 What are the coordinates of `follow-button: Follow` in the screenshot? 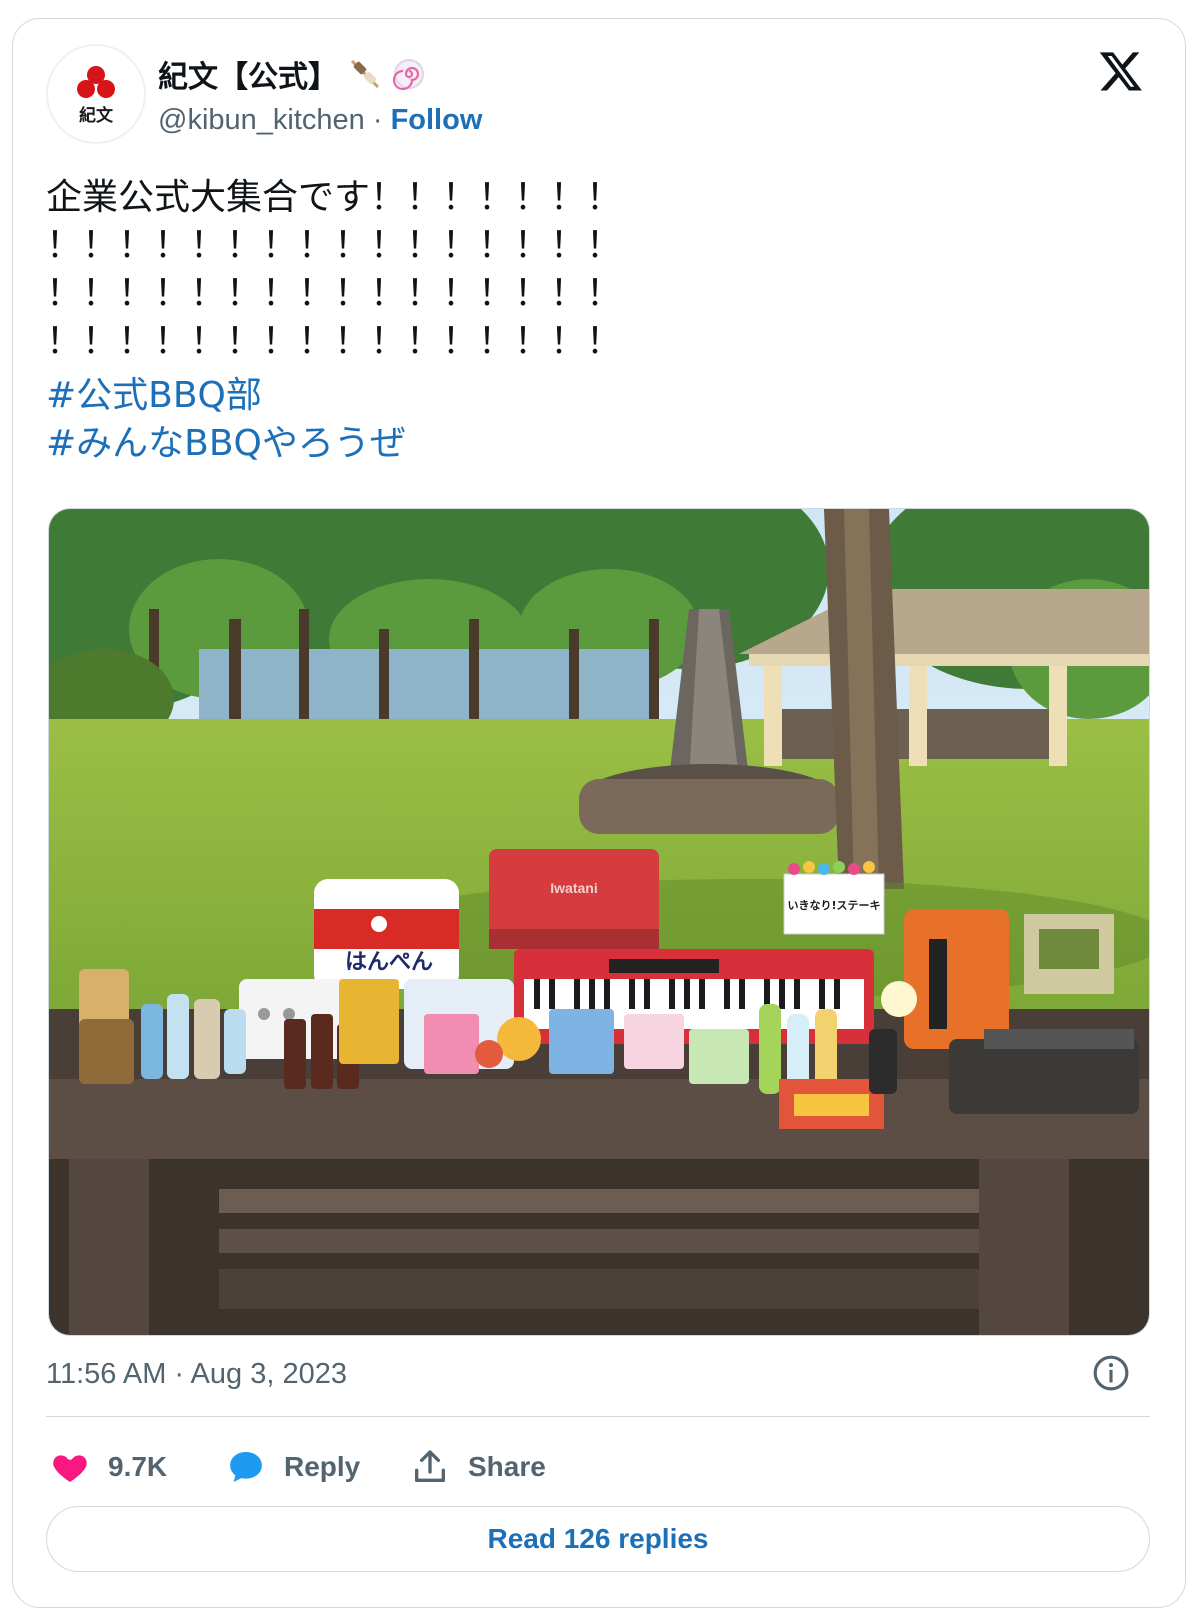 It's located at (437, 120).